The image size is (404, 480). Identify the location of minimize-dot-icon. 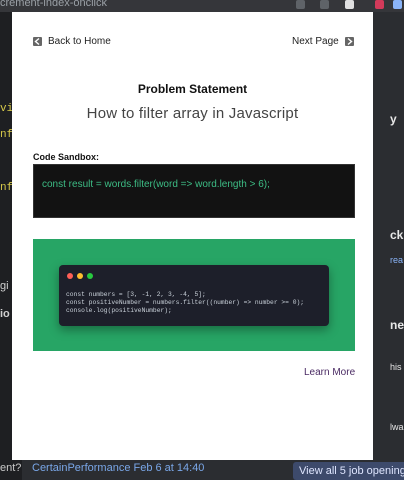
(80, 276).